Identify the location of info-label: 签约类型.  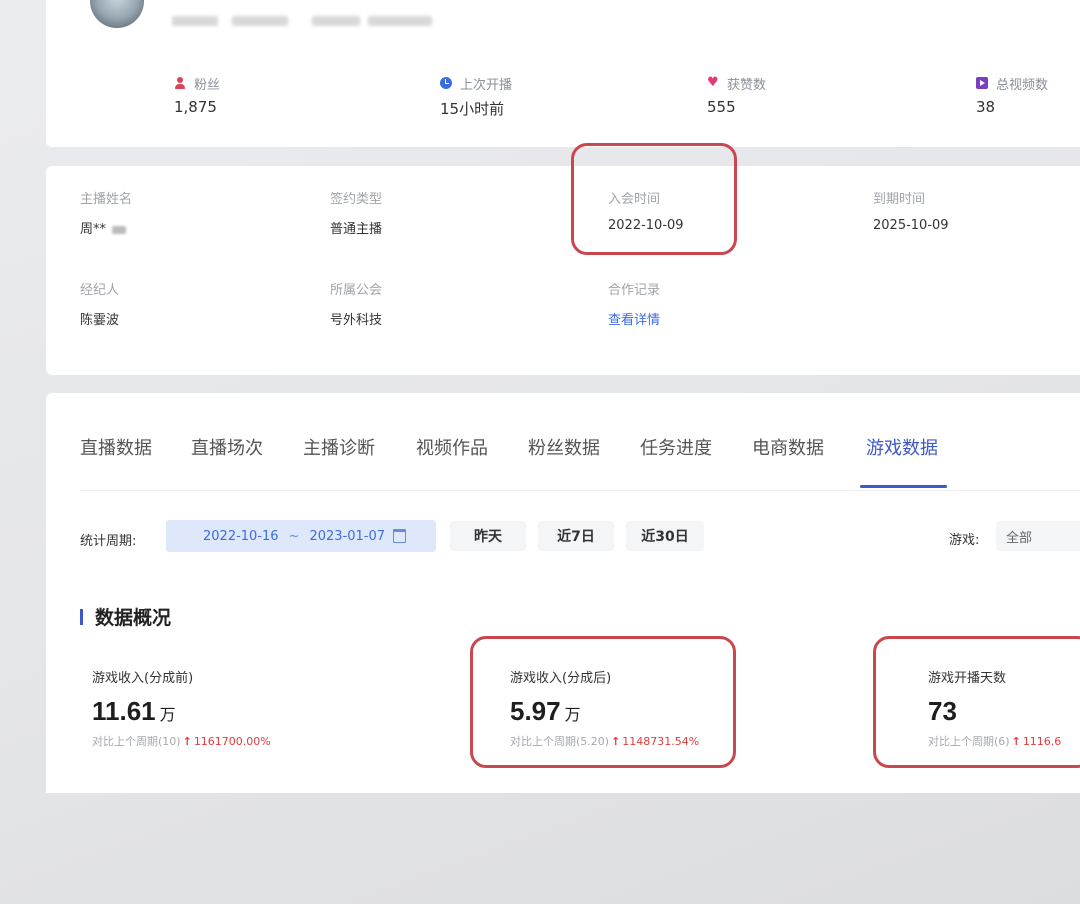
(356, 199).